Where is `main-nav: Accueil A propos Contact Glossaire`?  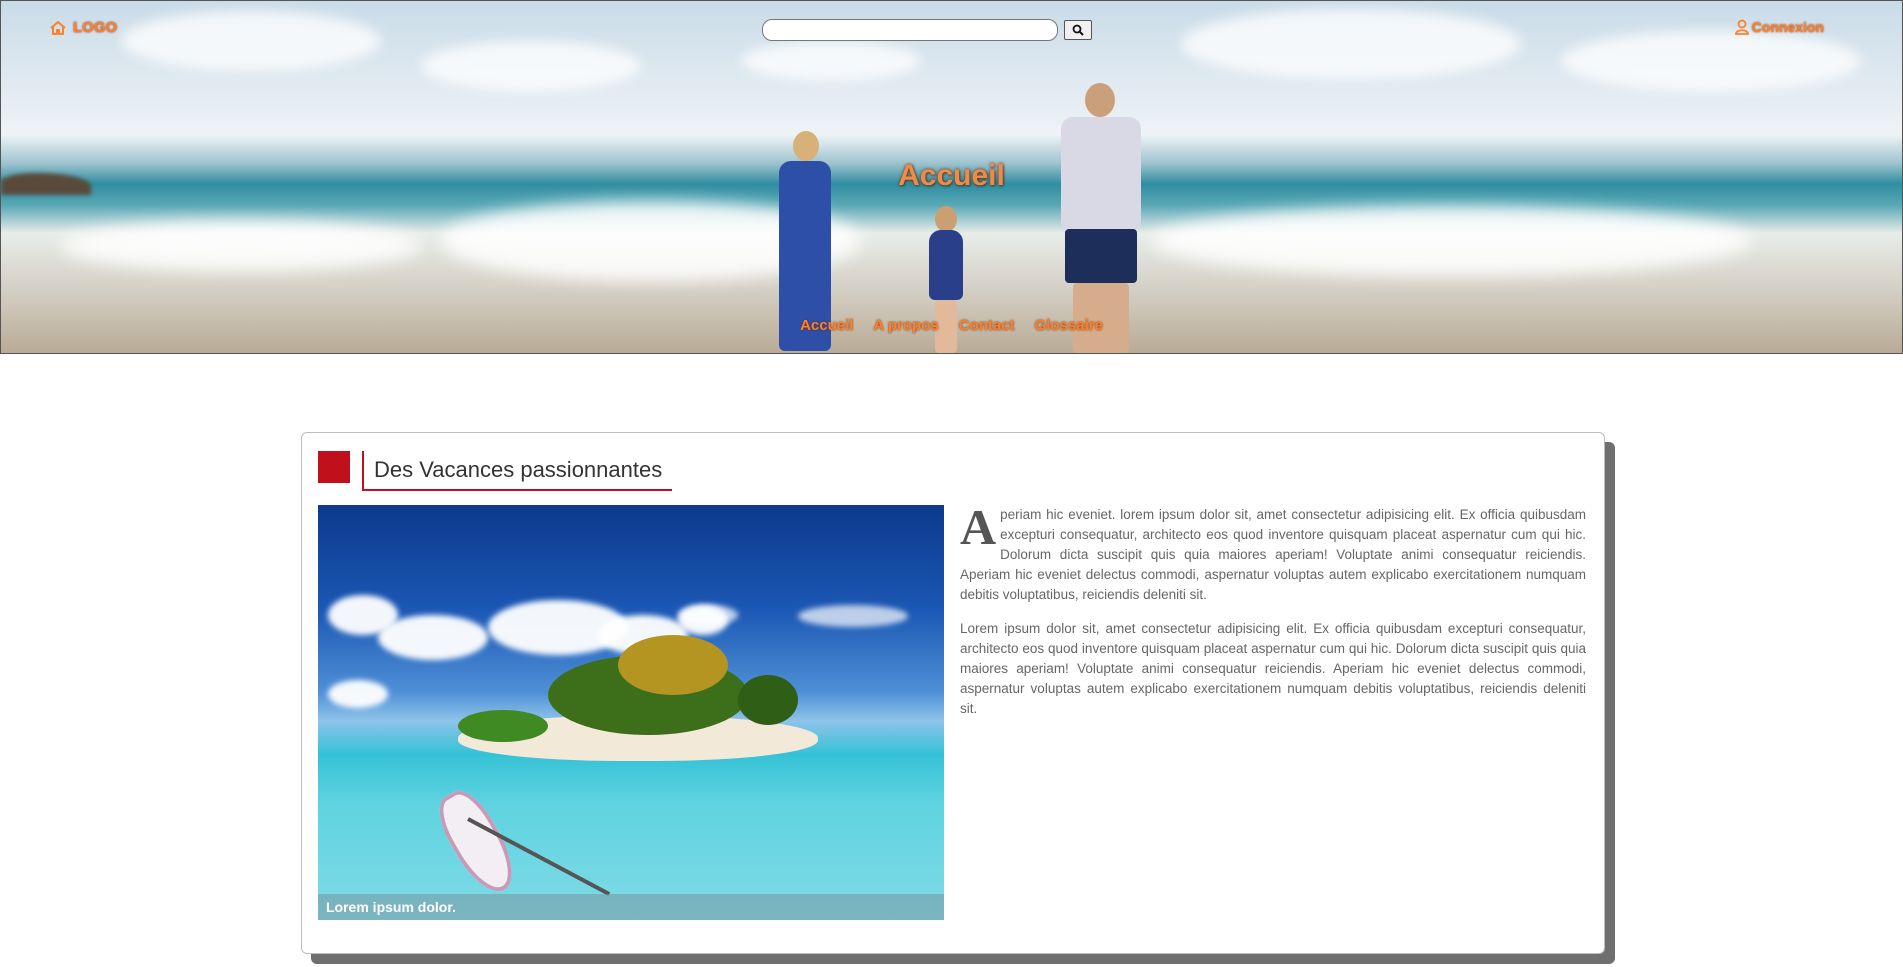 main-nav: Accueil A propos Contact Glossaire is located at coordinates (951, 325).